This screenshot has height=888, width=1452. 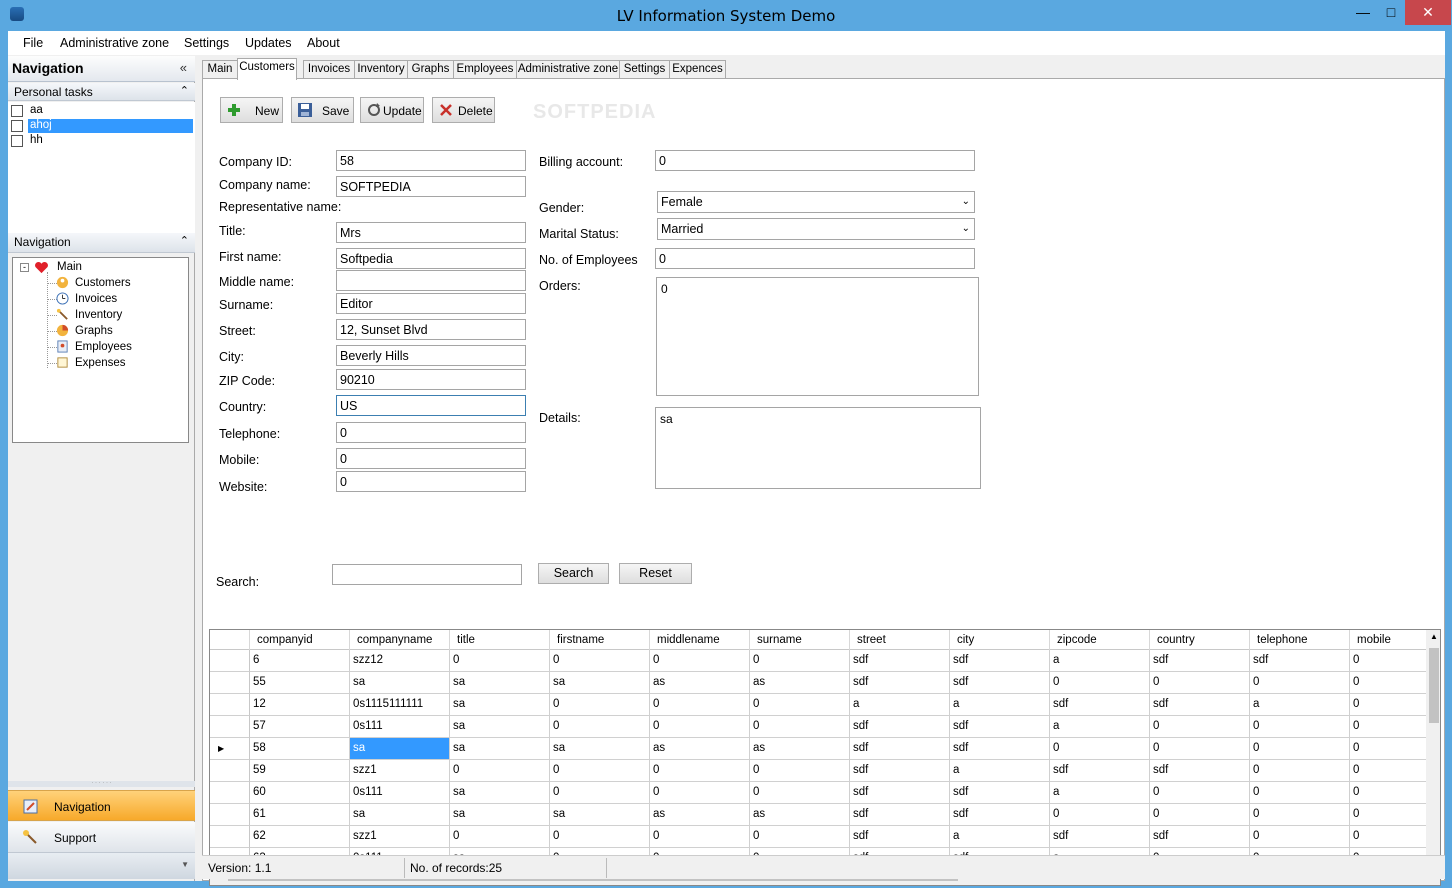 What do you see at coordinates (817, 336) in the screenshot?
I see `orders-field: 0` at bounding box center [817, 336].